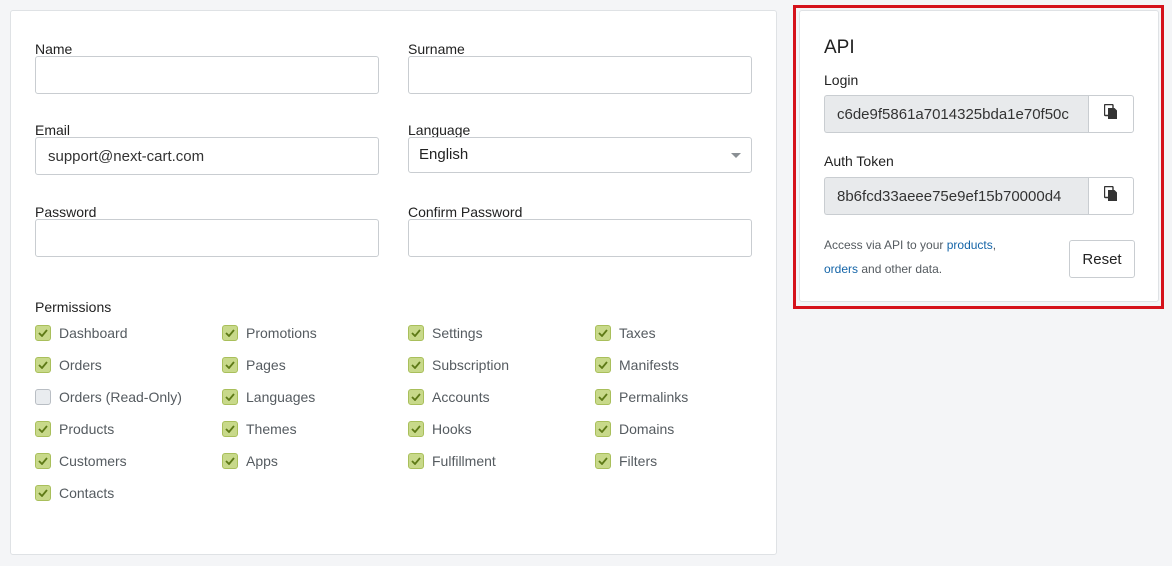 Image resolution: width=1172 pixels, height=566 pixels. I want to click on permission-label: Fulfillment, so click(464, 461).